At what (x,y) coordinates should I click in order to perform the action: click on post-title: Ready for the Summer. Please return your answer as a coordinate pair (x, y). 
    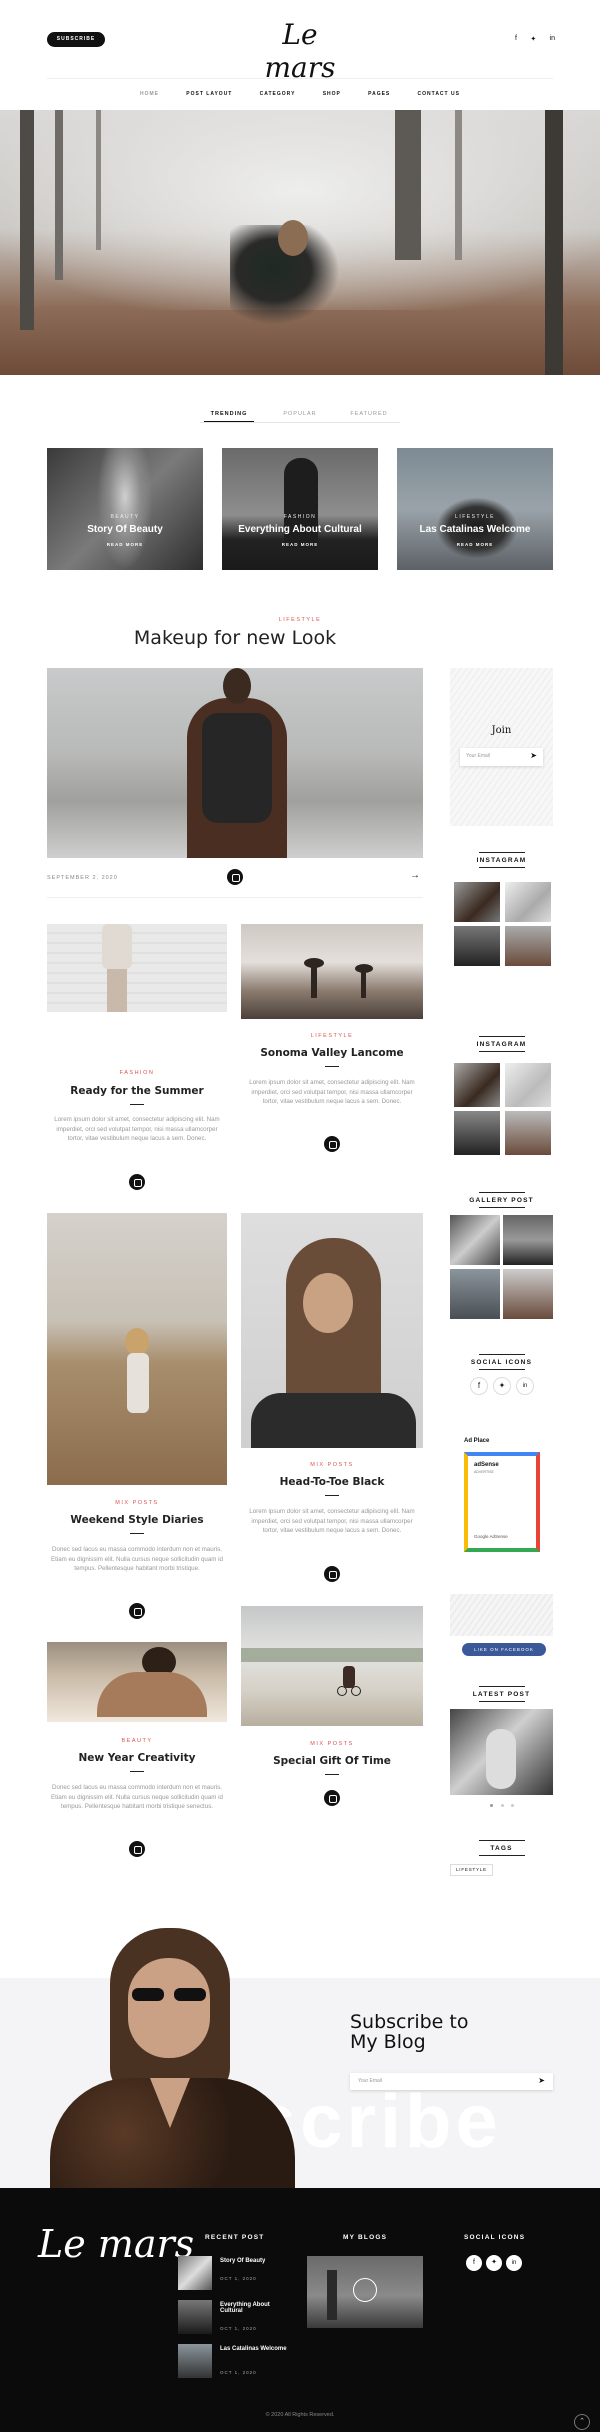
    Looking at the image, I should click on (137, 1091).